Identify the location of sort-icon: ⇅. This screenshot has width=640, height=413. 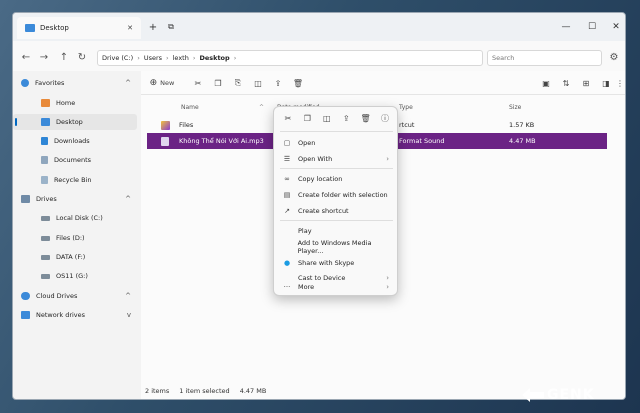
(566, 83).